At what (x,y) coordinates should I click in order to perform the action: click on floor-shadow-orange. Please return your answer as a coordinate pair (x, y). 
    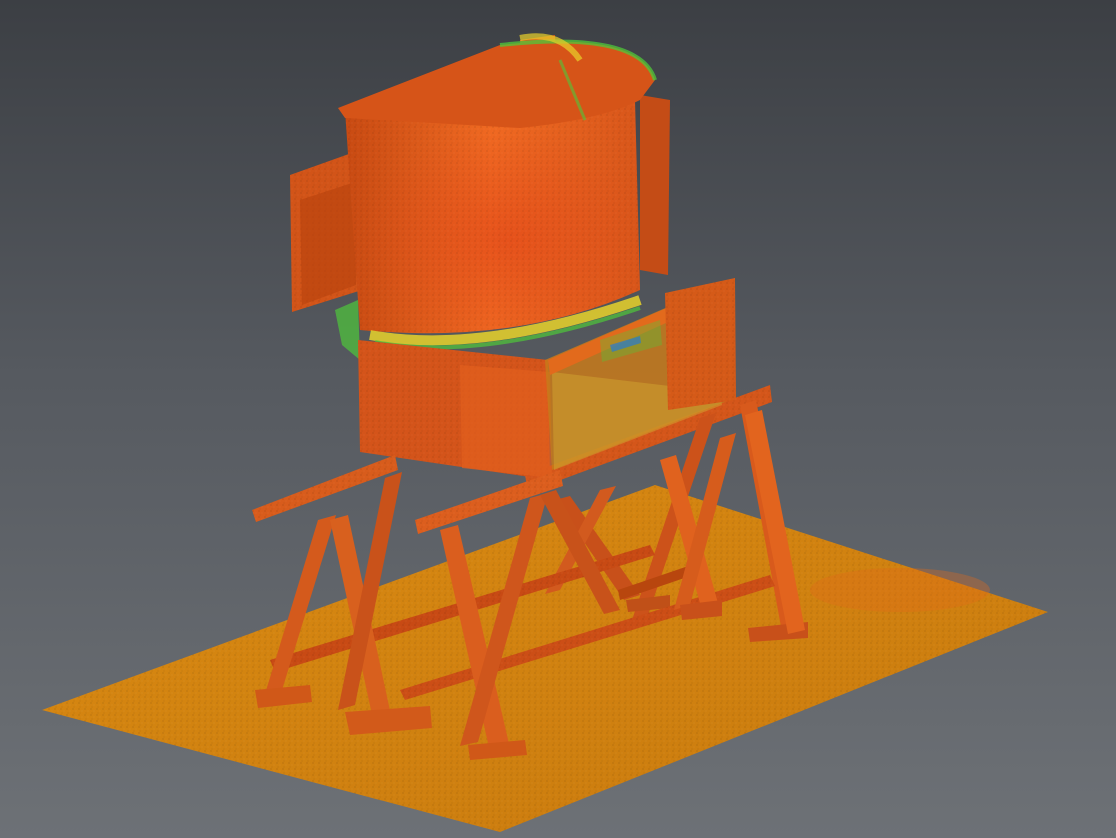
    Looking at the image, I should click on (900, 590).